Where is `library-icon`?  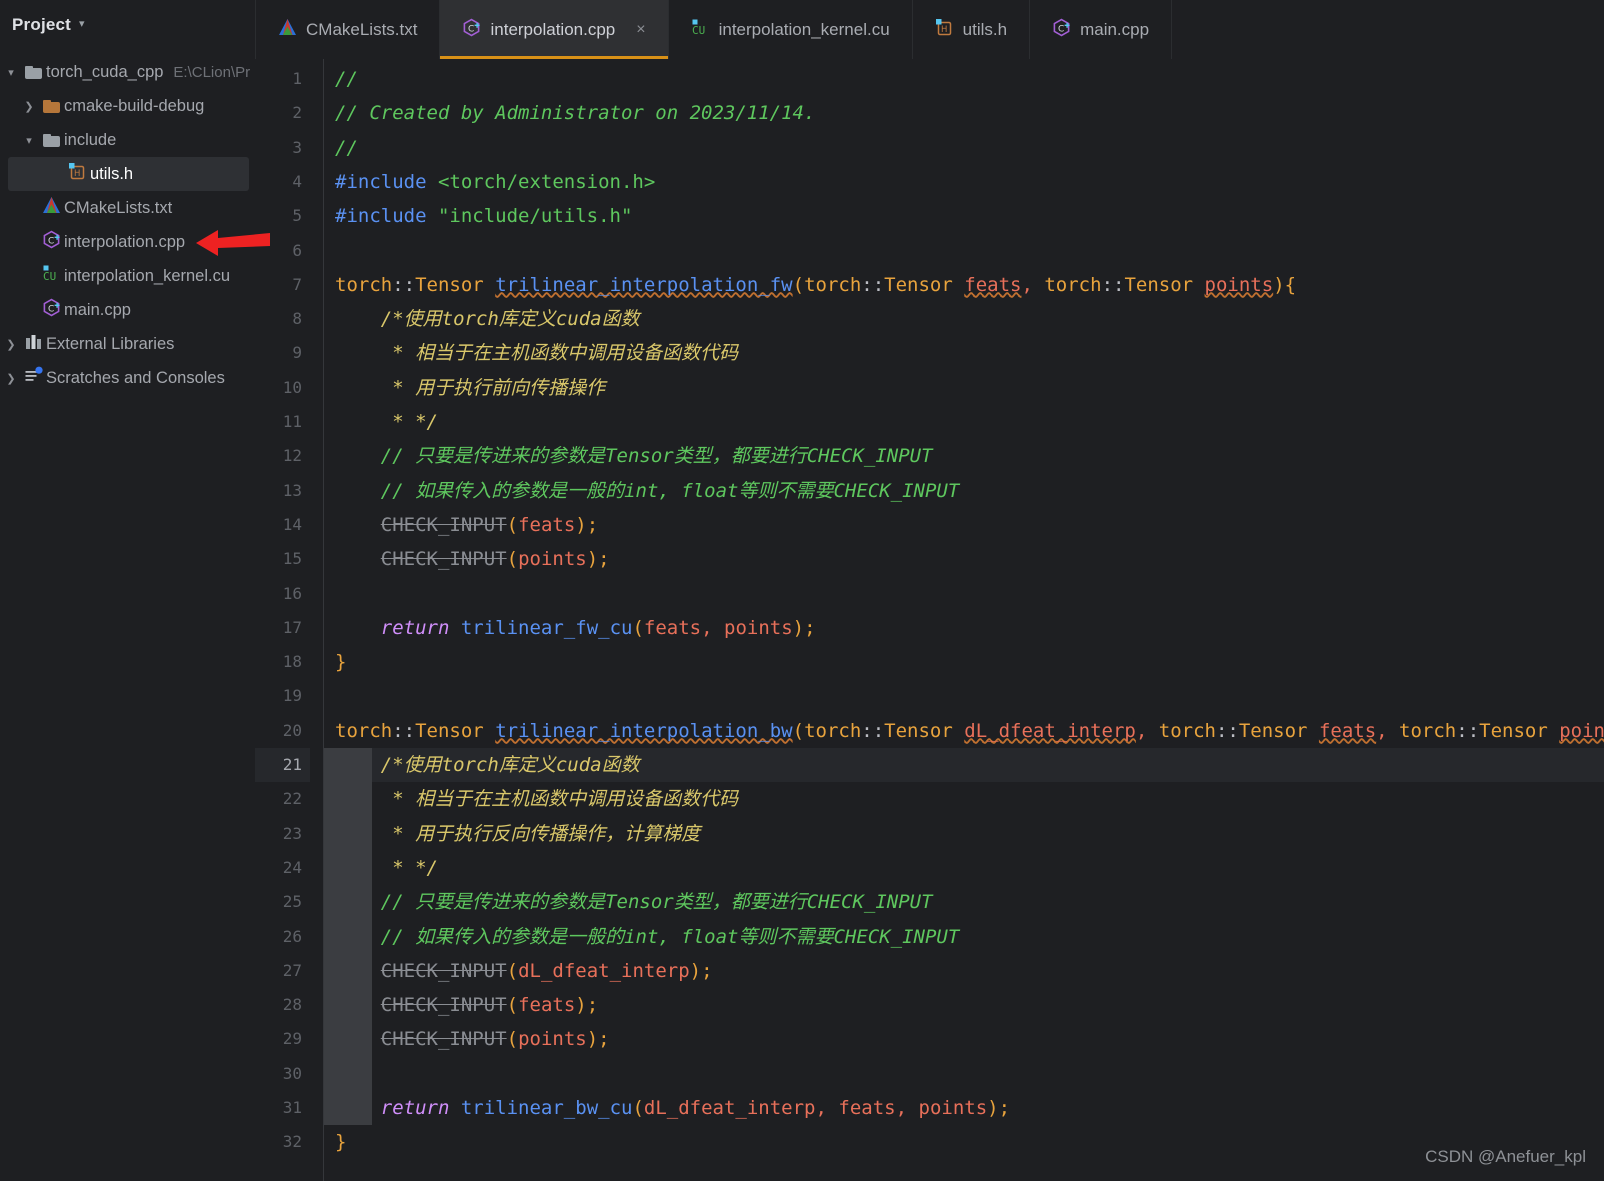
library-icon is located at coordinates (33, 344).